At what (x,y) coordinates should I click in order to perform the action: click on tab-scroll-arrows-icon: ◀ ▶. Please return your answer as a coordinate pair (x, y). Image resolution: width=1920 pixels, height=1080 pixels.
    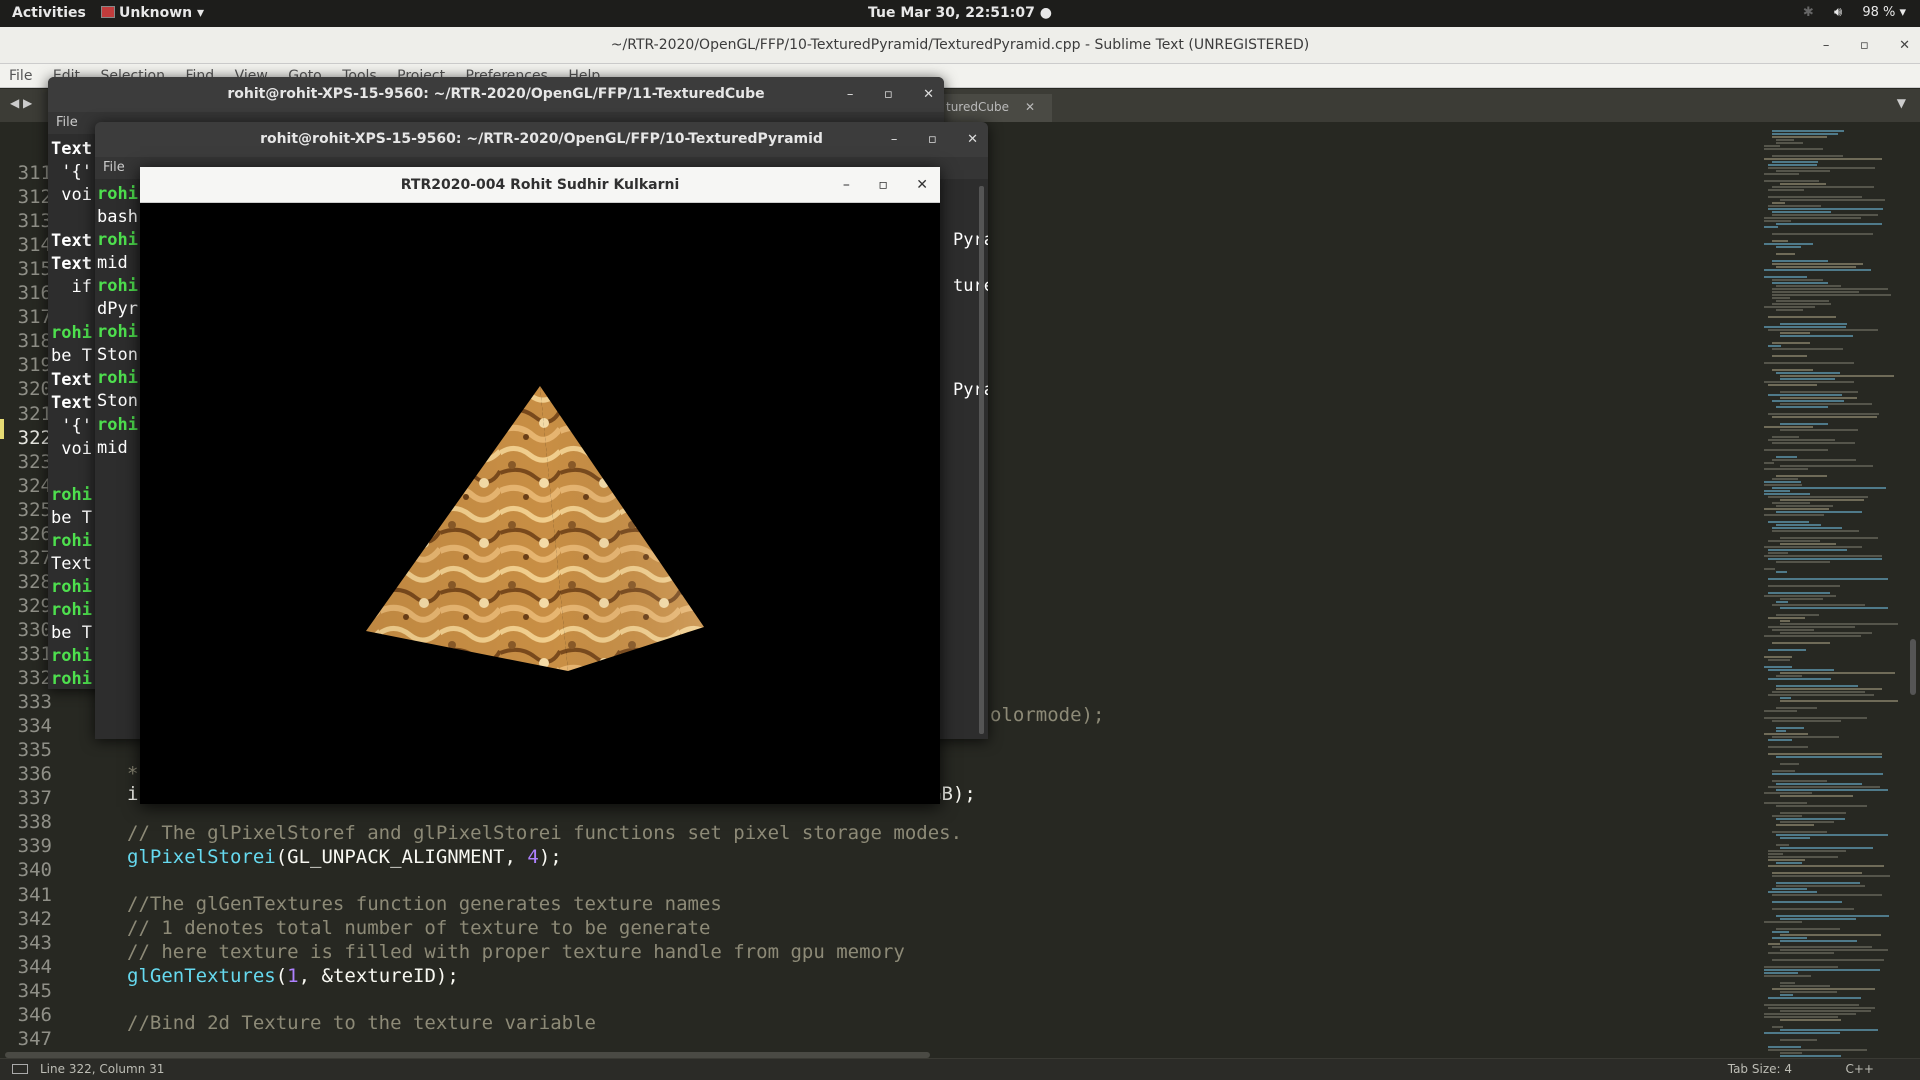
    Looking at the image, I should click on (21, 103).